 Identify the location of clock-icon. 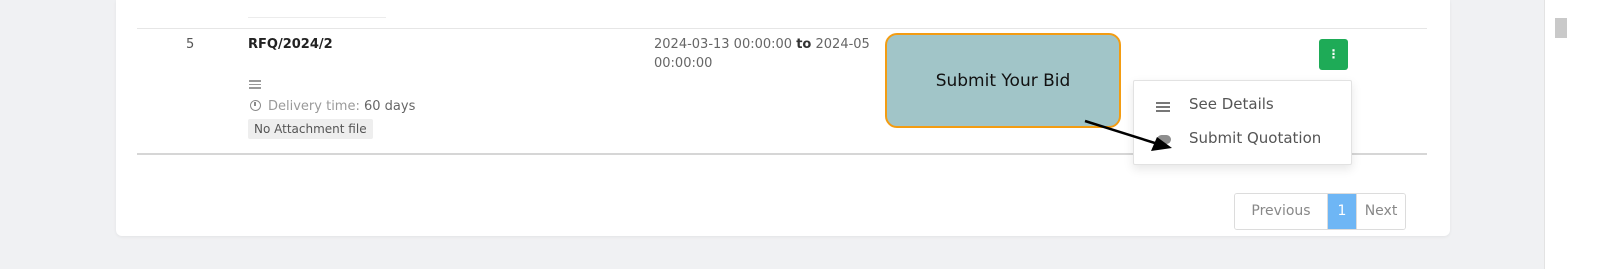
(255, 105).